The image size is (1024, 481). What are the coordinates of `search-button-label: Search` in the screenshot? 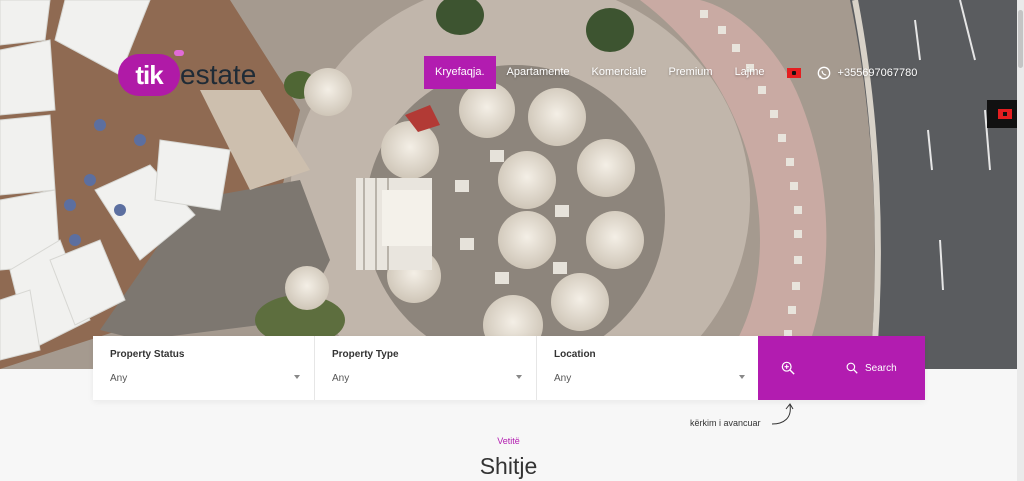 It's located at (881, 368).